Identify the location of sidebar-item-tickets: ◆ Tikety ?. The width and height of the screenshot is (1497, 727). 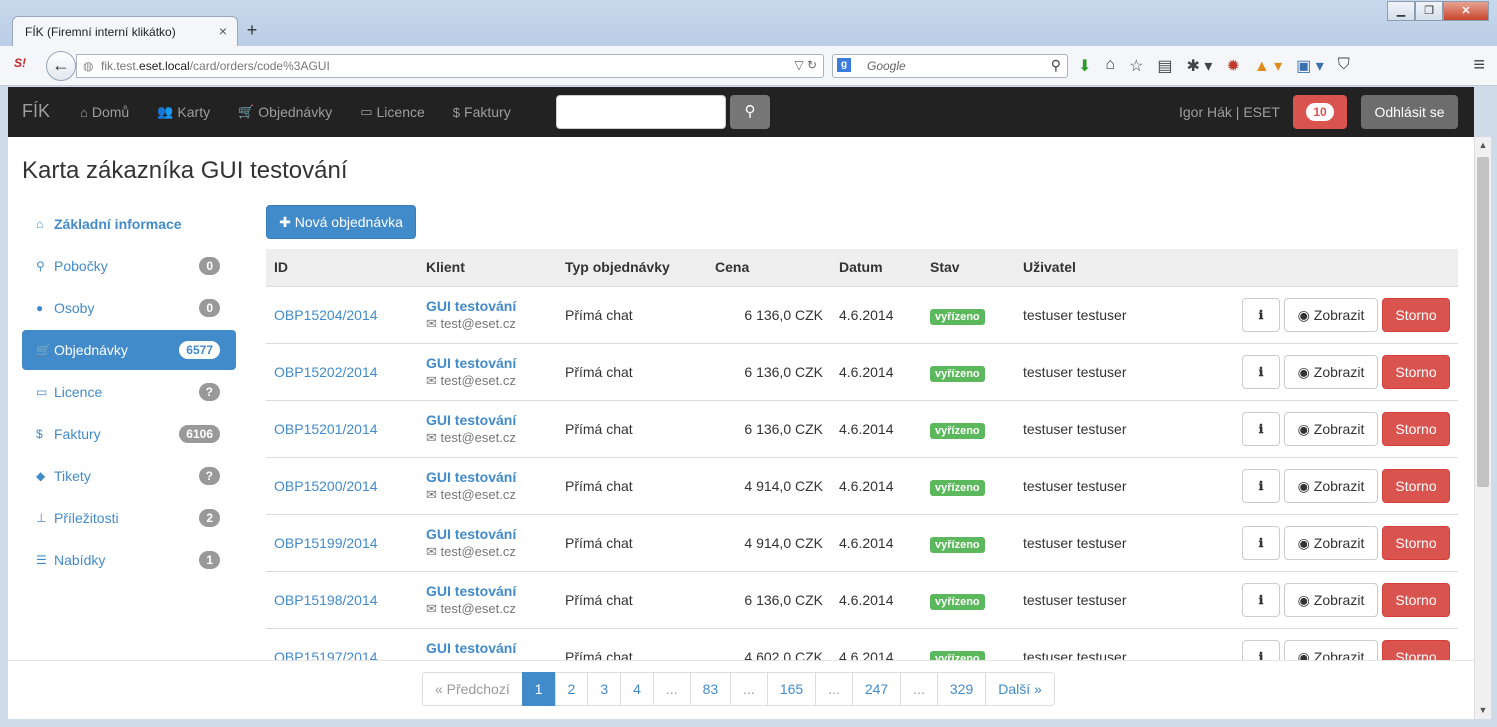
(129, 476).